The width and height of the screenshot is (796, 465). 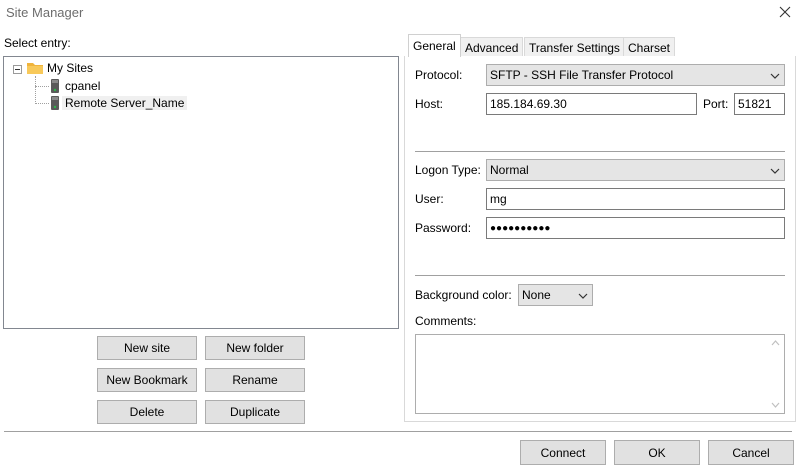 What do you see at coordinates (255, 380) in the screenshot?
I see `rename-button: Rename` at bounding box center [255, 380].